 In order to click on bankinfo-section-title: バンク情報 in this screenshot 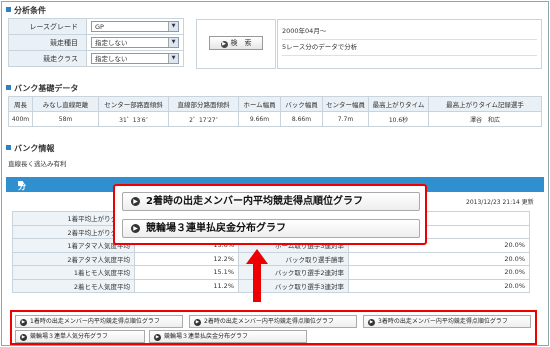, I will do `click(30, 148)`.